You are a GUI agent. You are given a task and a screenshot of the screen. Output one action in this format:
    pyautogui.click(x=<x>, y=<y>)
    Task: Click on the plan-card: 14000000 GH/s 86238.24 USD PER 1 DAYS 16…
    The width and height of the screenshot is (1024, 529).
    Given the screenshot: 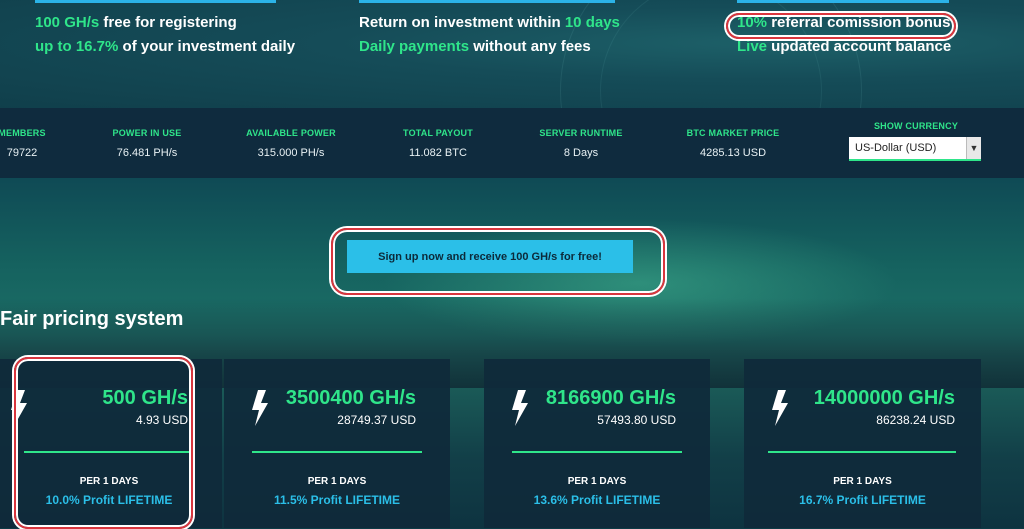 What is the action you would take?
    pyautogui.click(x=862, y=443)
    